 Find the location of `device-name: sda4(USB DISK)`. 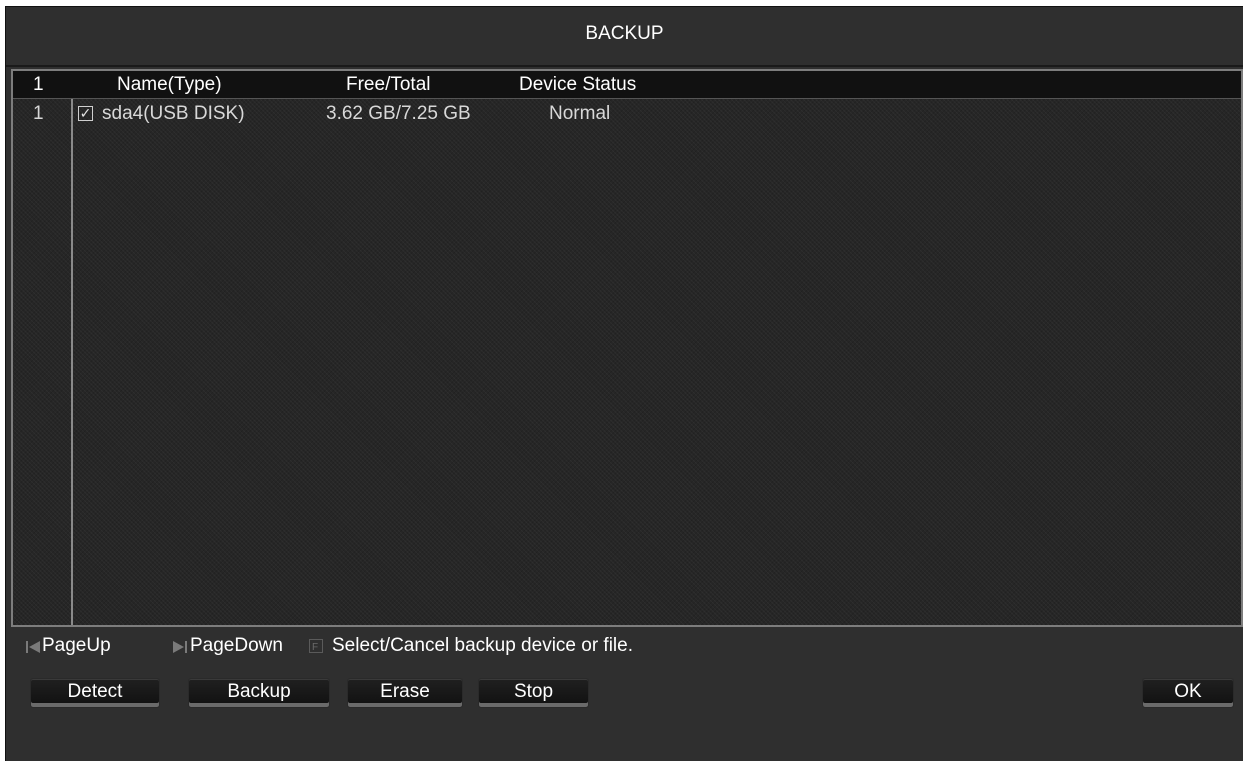

device-name: sda4(USB DISK) is located at coordinates (173, 113).